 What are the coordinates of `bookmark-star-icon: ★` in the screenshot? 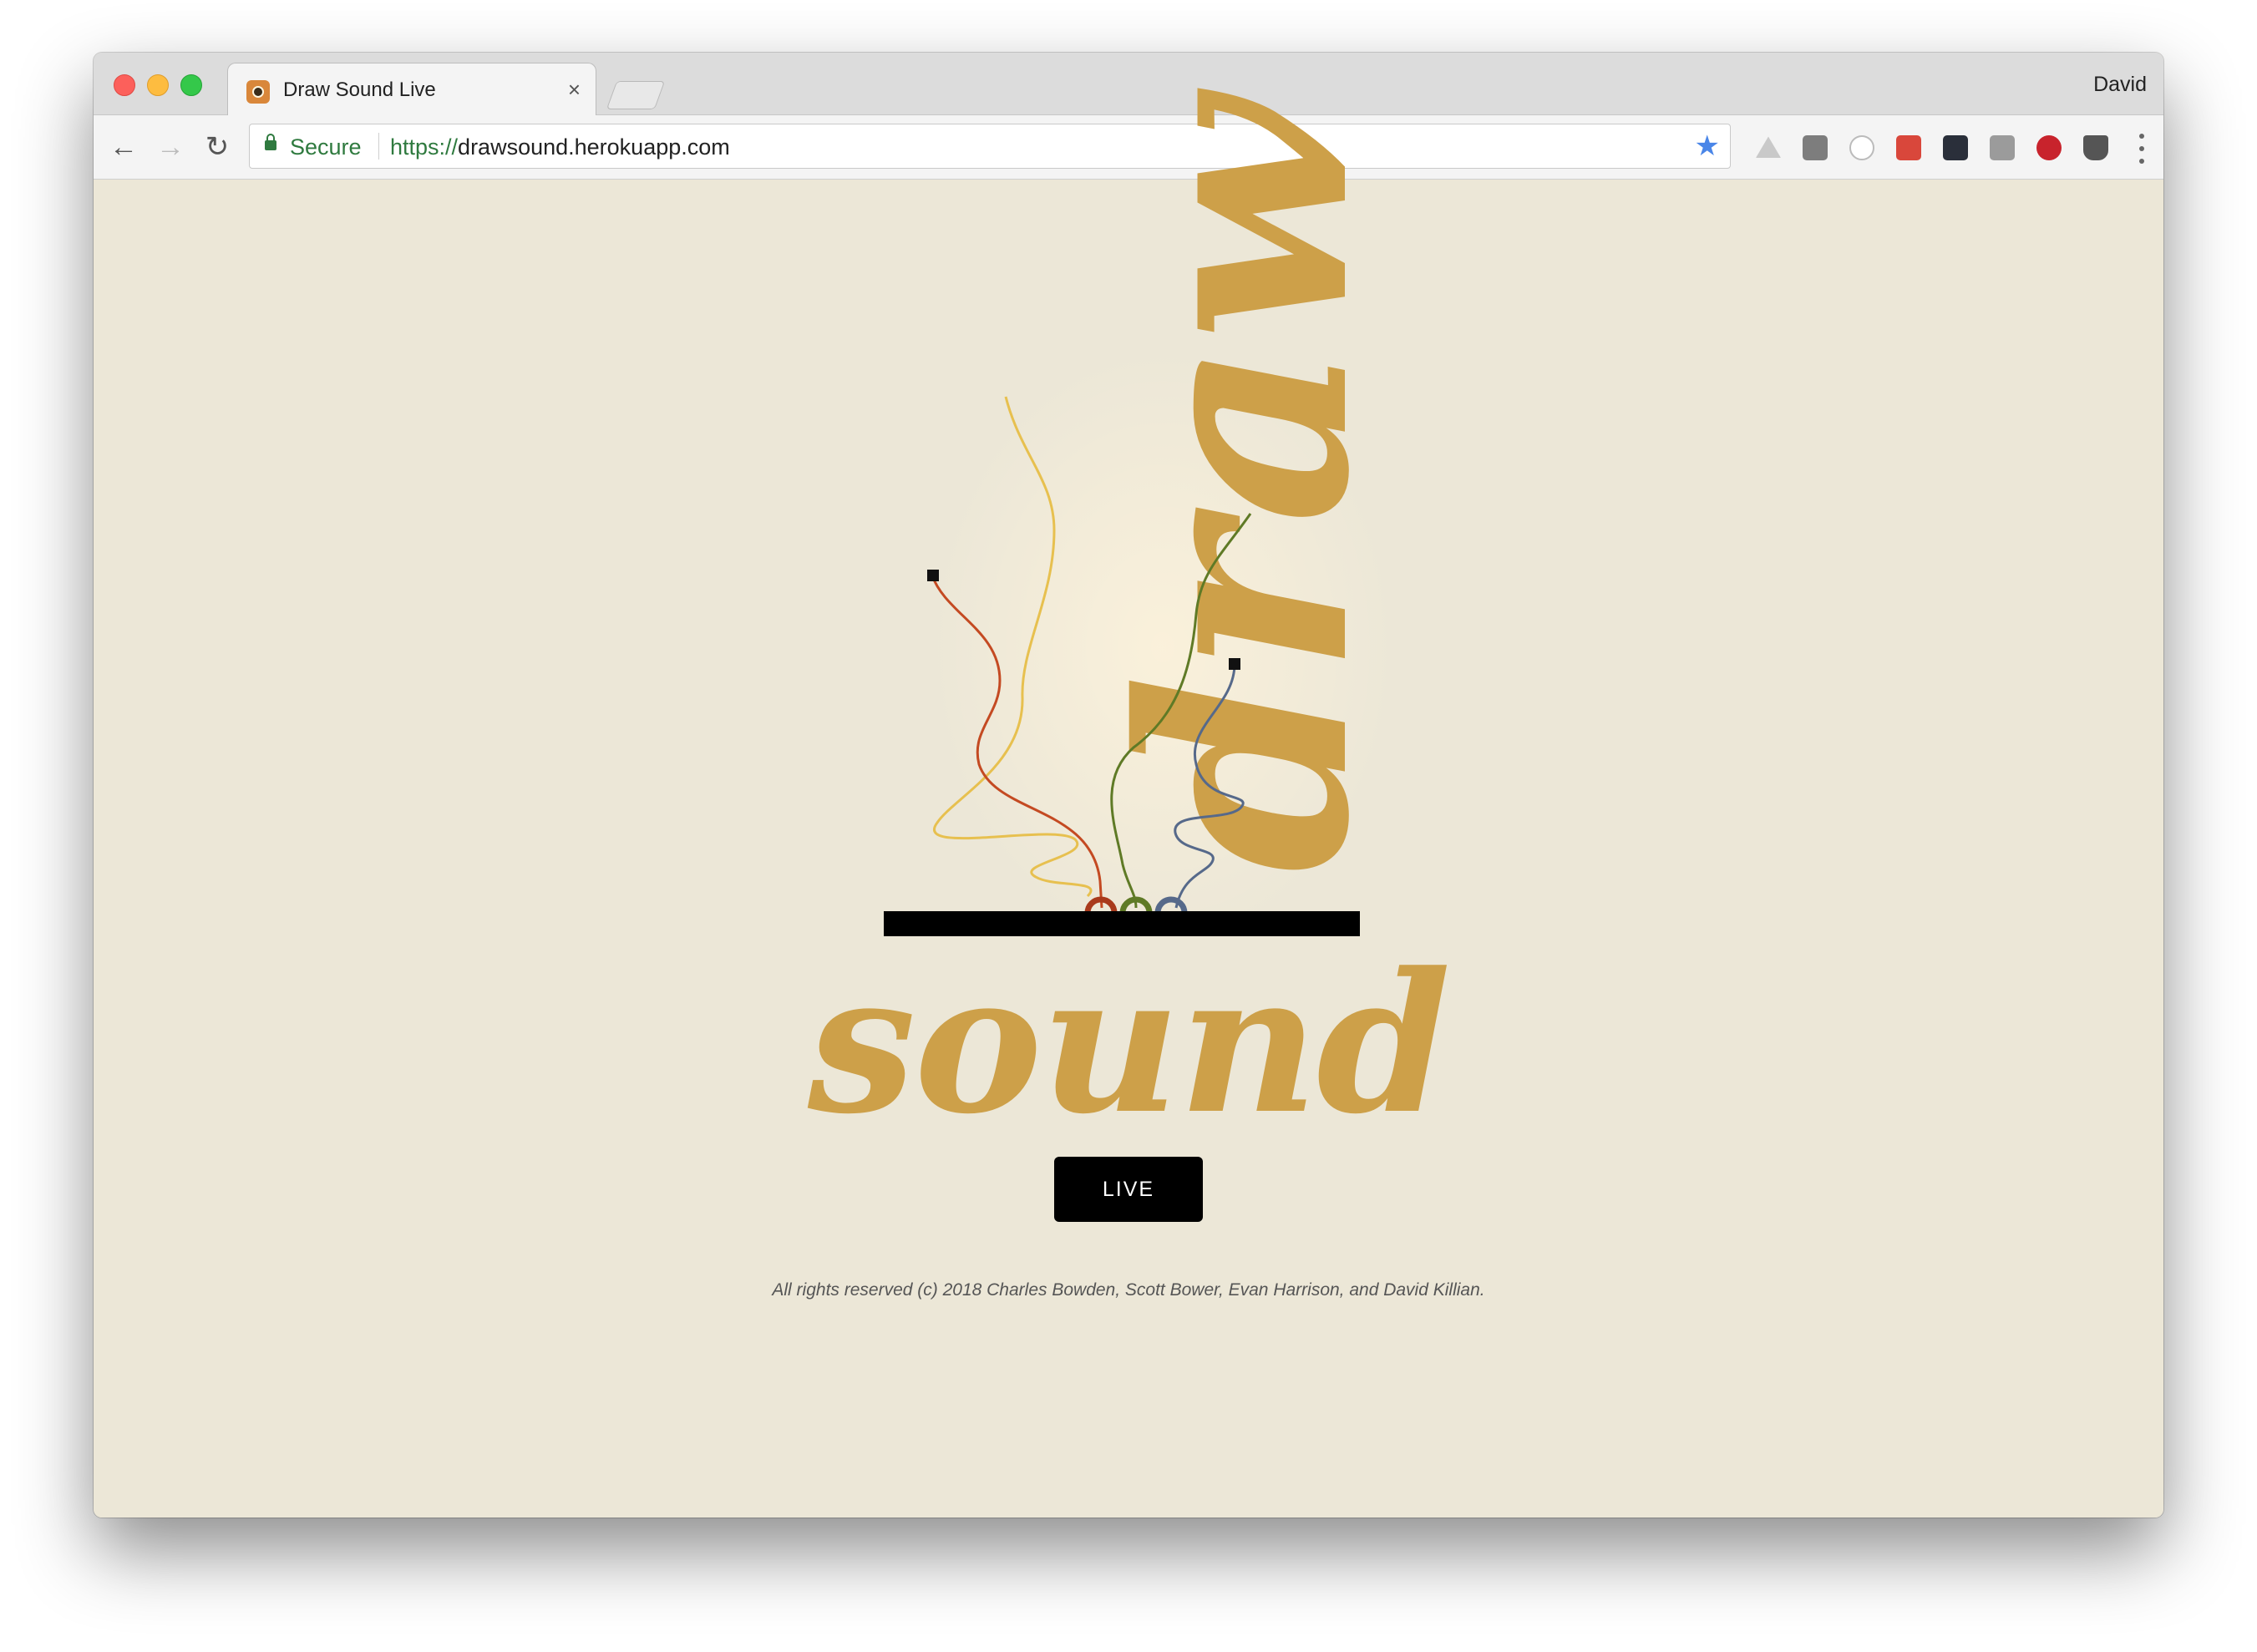 It's located at (1707, 146).